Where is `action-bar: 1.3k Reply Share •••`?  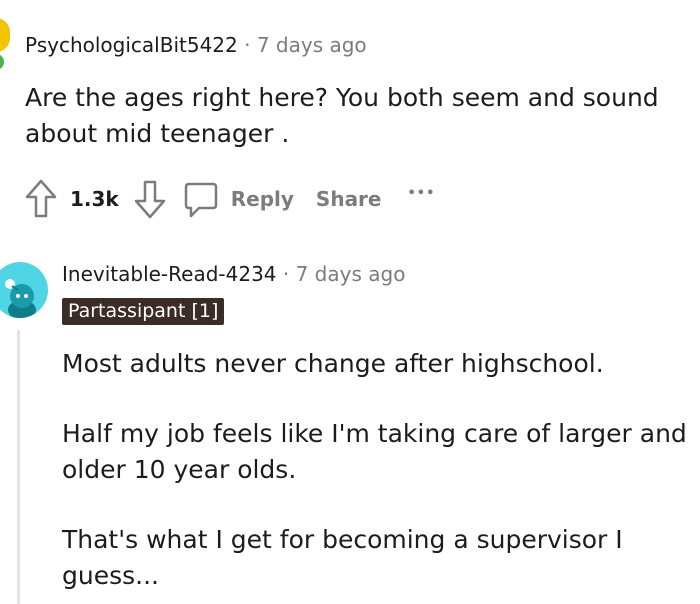
action-bar: 1.3k Reply Share ••• is located at coordinates (229, 199).